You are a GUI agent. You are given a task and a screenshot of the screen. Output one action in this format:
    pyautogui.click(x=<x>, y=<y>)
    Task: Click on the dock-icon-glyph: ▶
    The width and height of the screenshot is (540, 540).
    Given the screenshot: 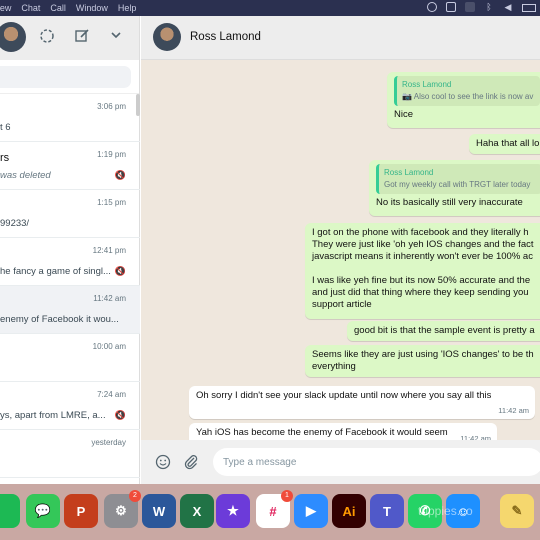 What is the action you would take?
    pyautogui.click(x=311, y=510)
    